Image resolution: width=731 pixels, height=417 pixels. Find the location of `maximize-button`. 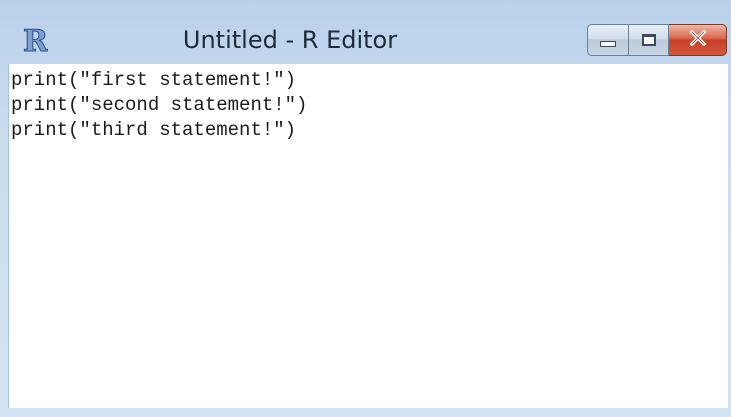

maximize-button is located at coordinates (649, 40).